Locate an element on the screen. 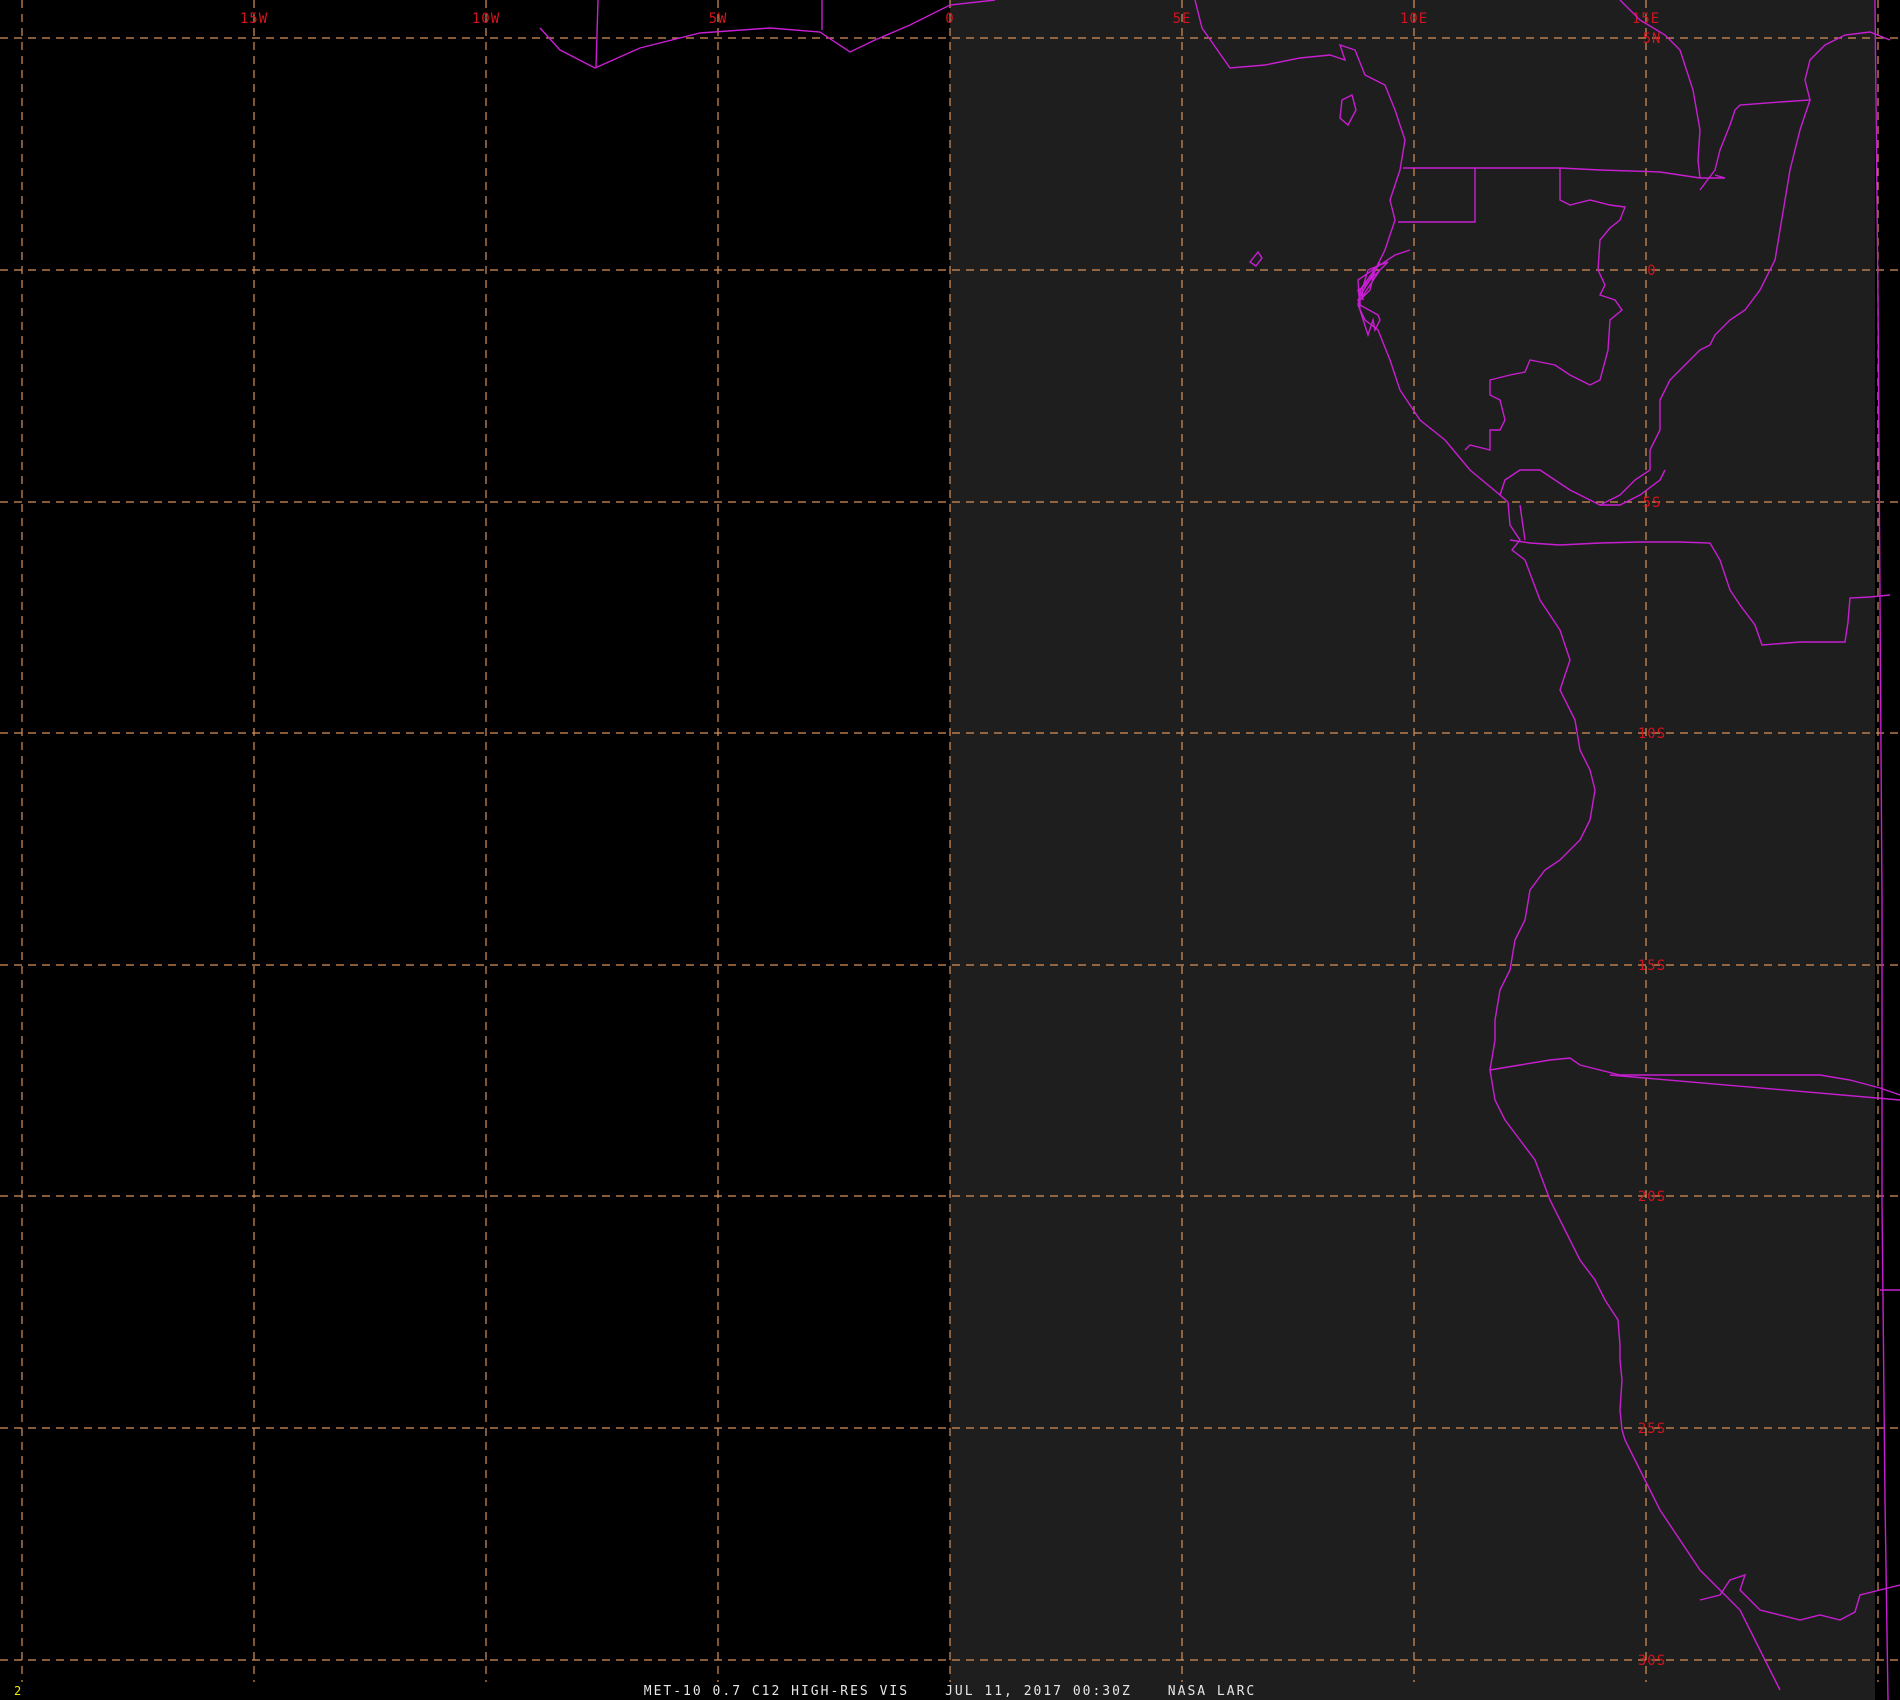  latitude-label: 0 is located at coordinates (1651, 271).